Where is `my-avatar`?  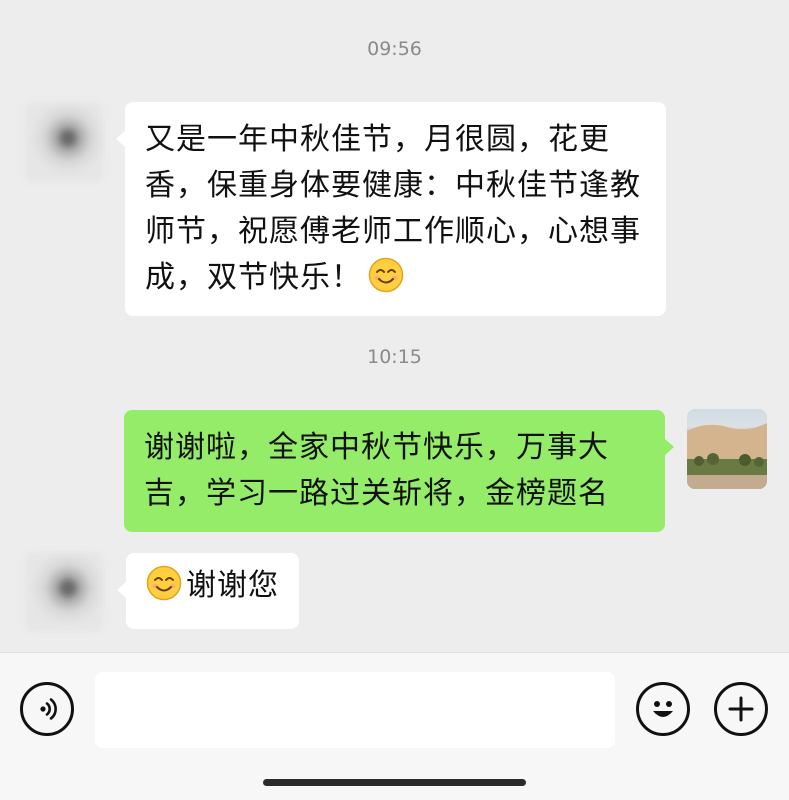
my-avatar is located at coordinates (727, 449).